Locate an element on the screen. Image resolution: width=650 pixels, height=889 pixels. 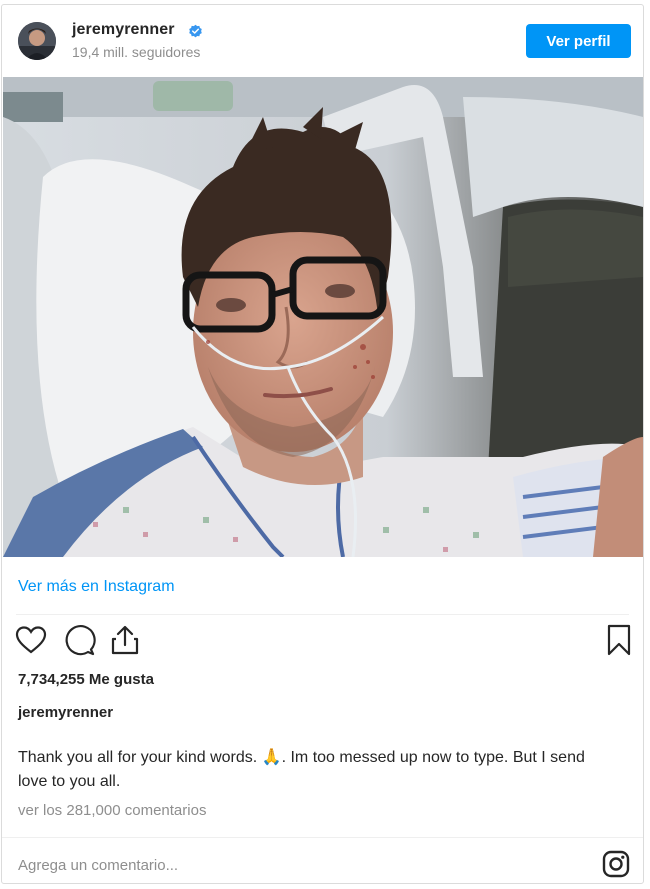
praying-hands-emoji: 🙏 is located at coordinates (271, 757).